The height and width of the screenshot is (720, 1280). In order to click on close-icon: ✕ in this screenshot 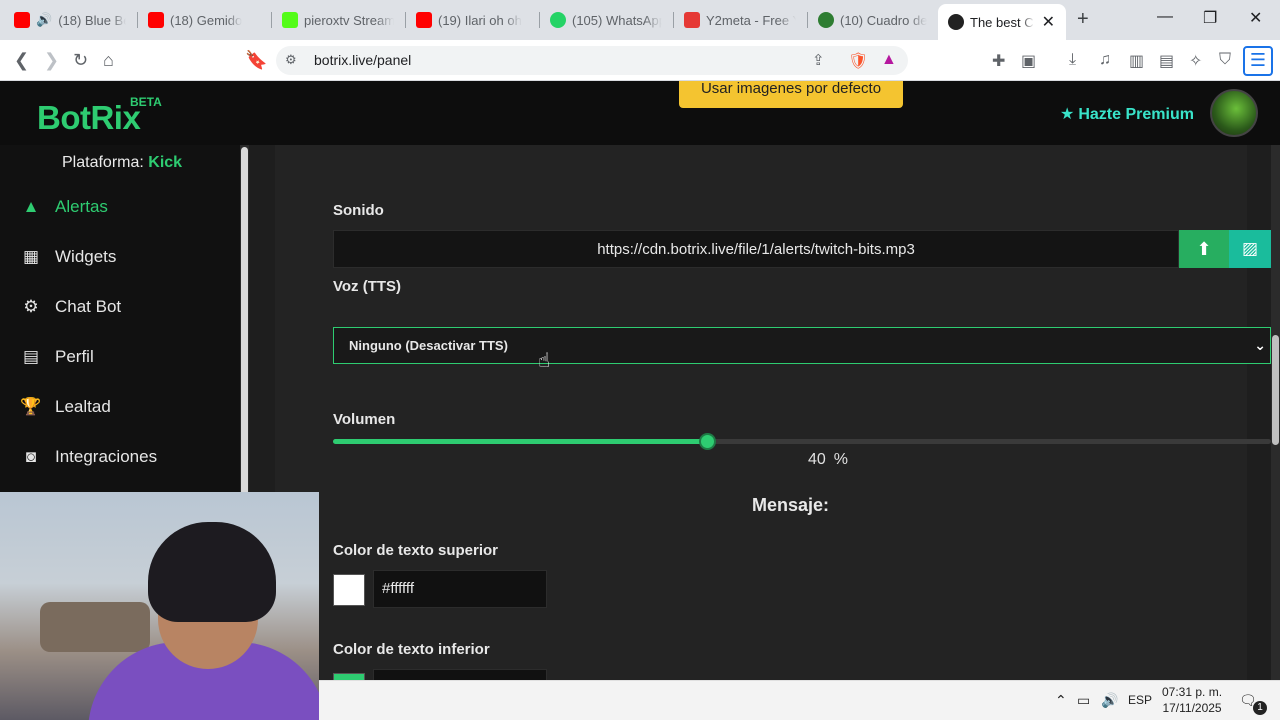, I will do `click(1048, 22)`.